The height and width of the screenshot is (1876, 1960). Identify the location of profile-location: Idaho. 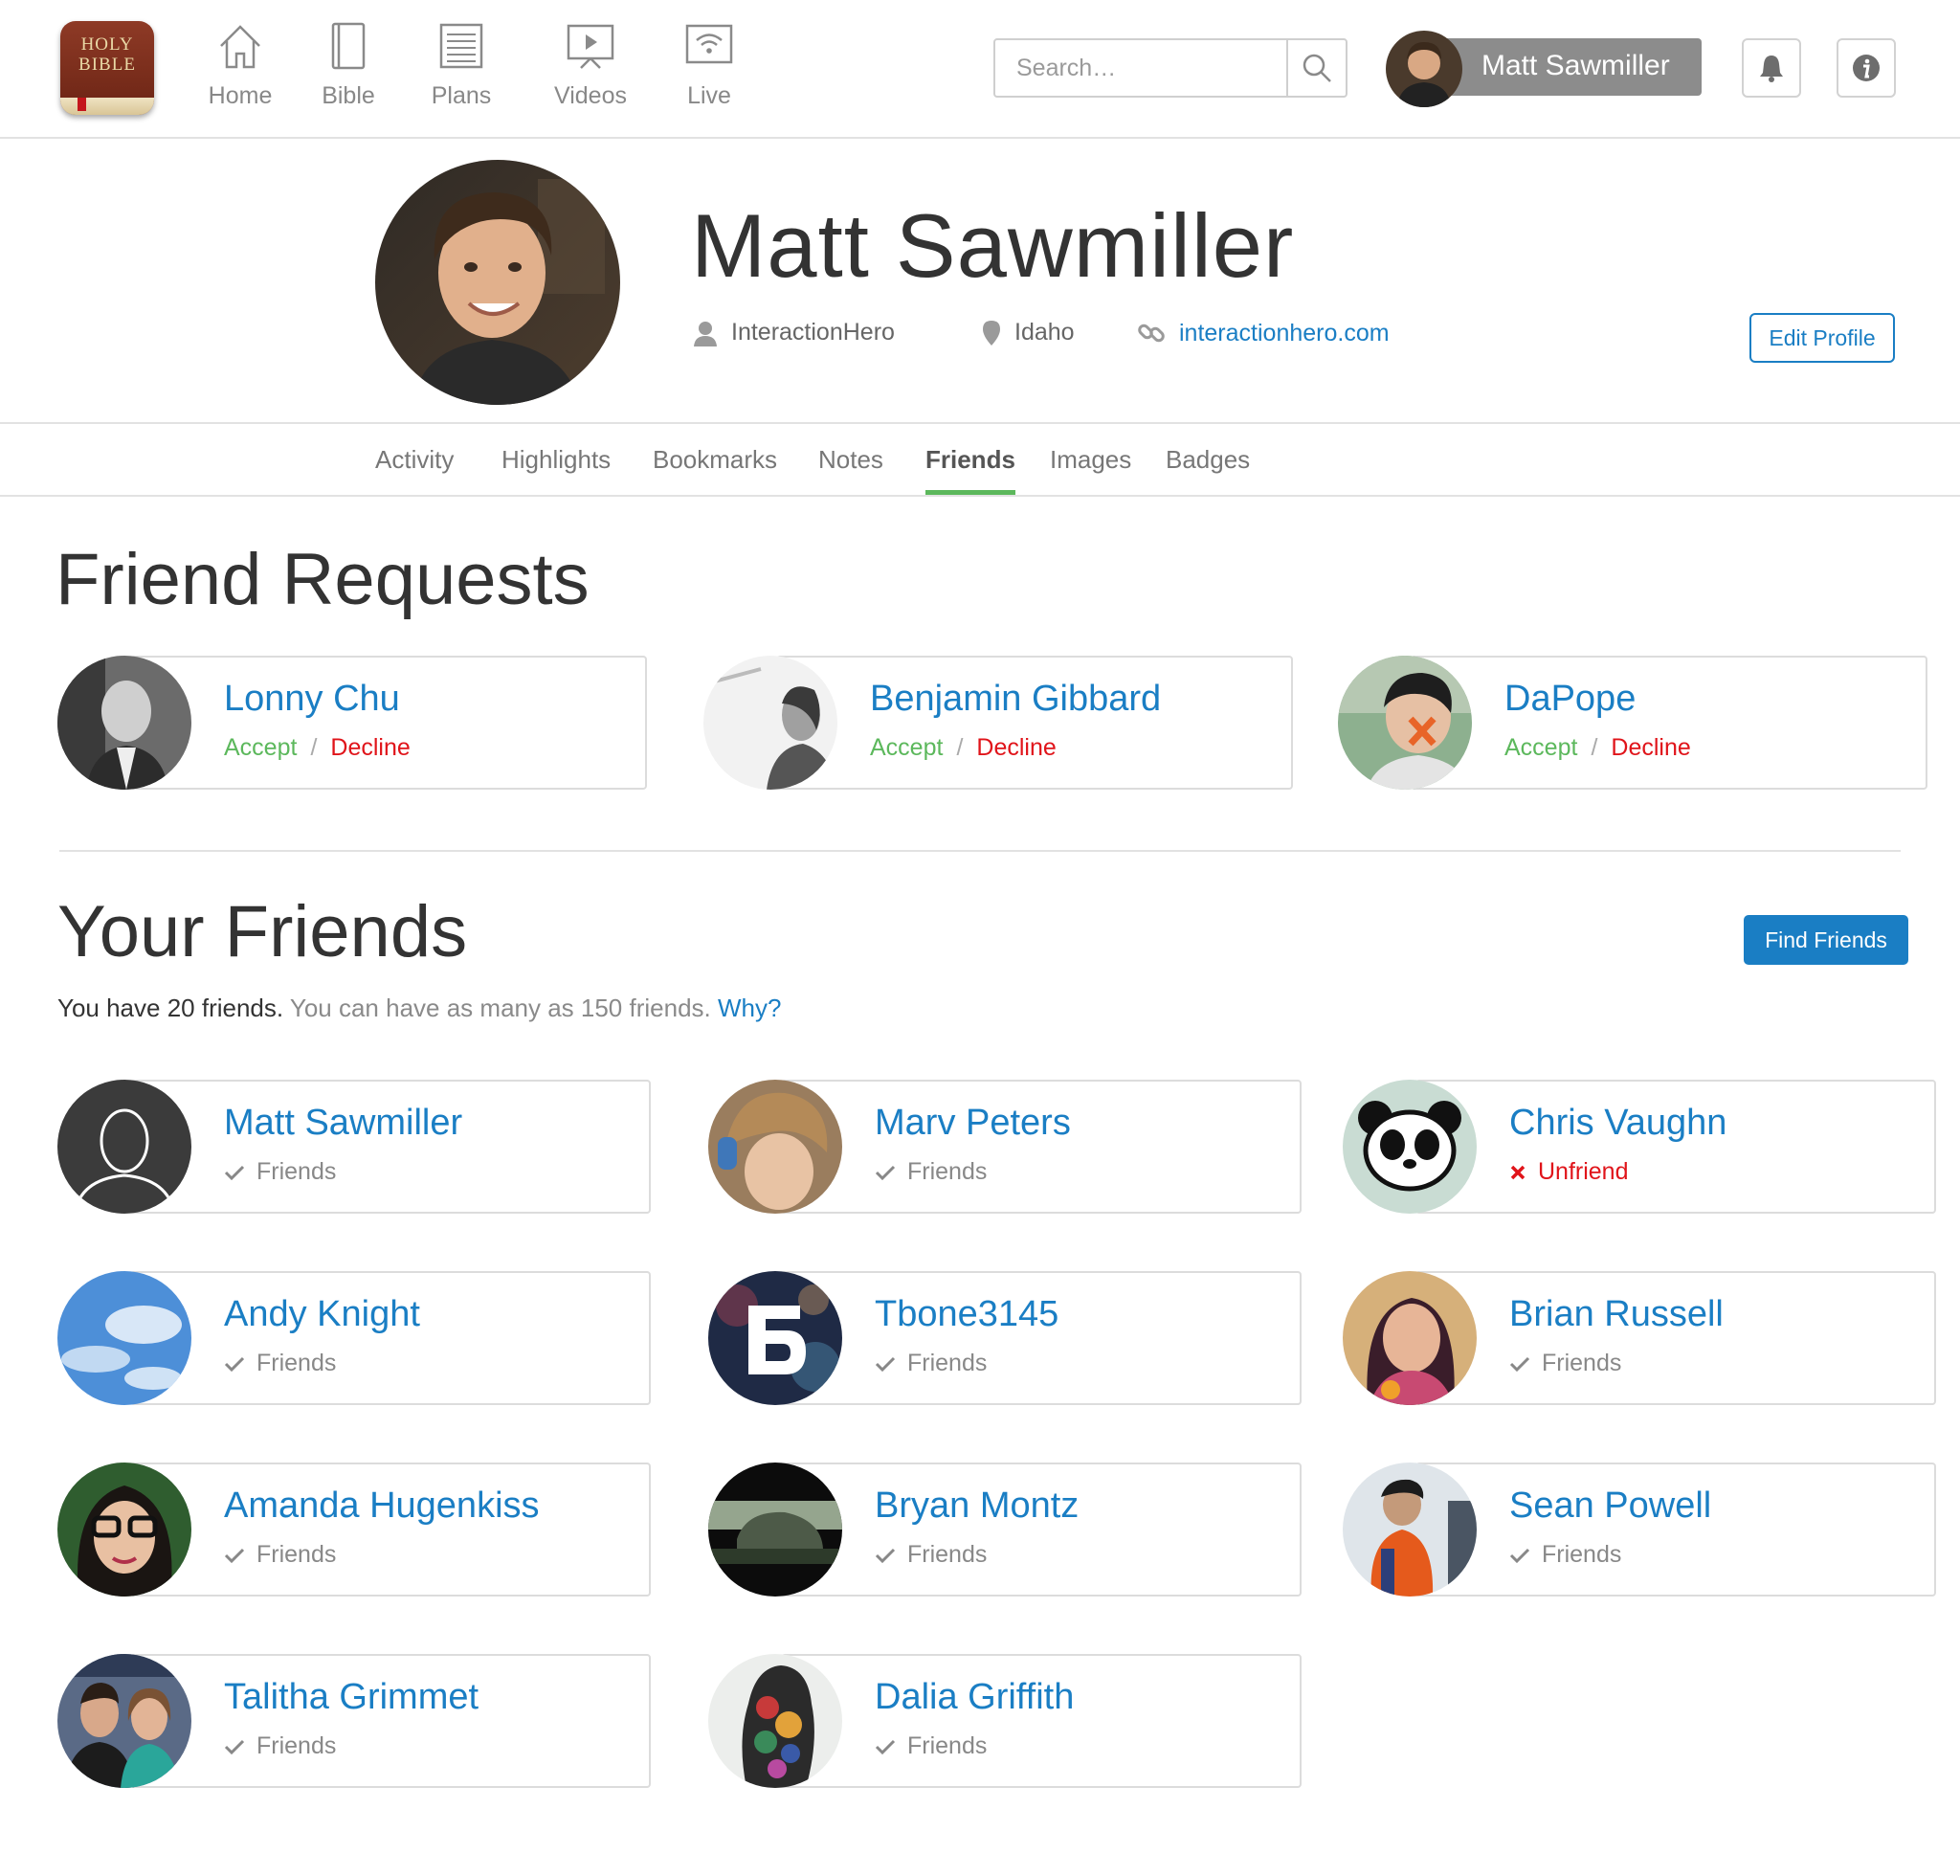
(1029, 332).